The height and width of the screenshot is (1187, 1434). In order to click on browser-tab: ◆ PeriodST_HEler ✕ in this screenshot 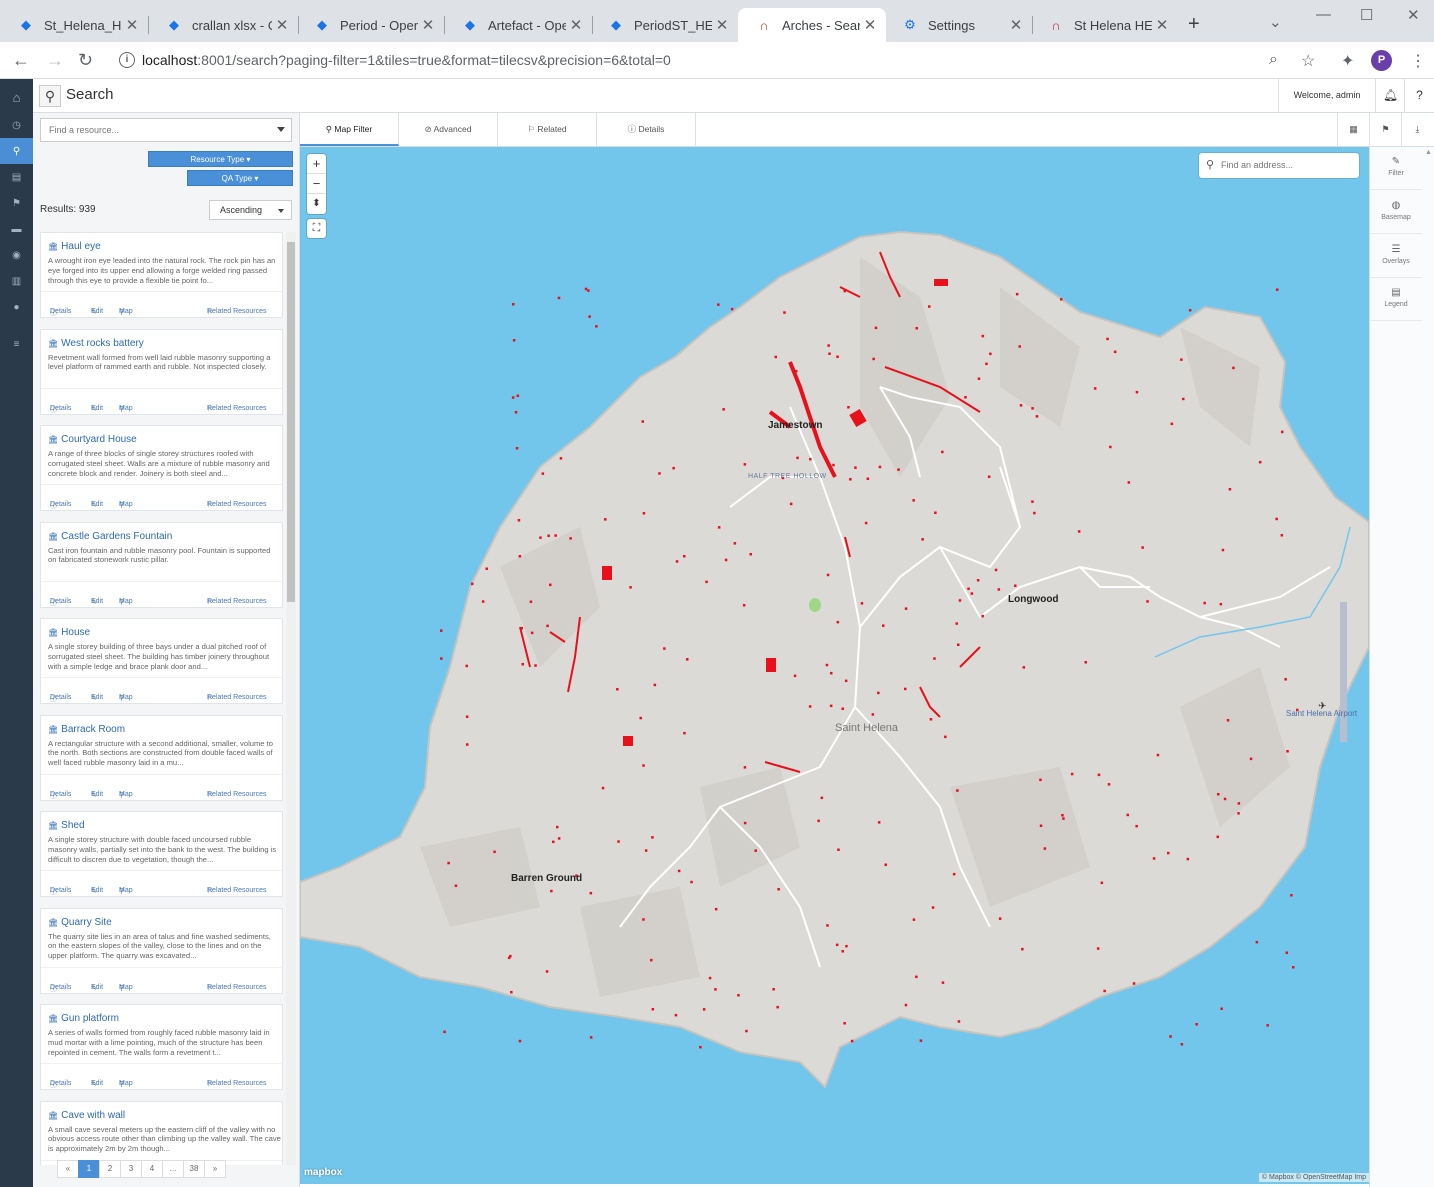, I will do `click(664, 25)`.